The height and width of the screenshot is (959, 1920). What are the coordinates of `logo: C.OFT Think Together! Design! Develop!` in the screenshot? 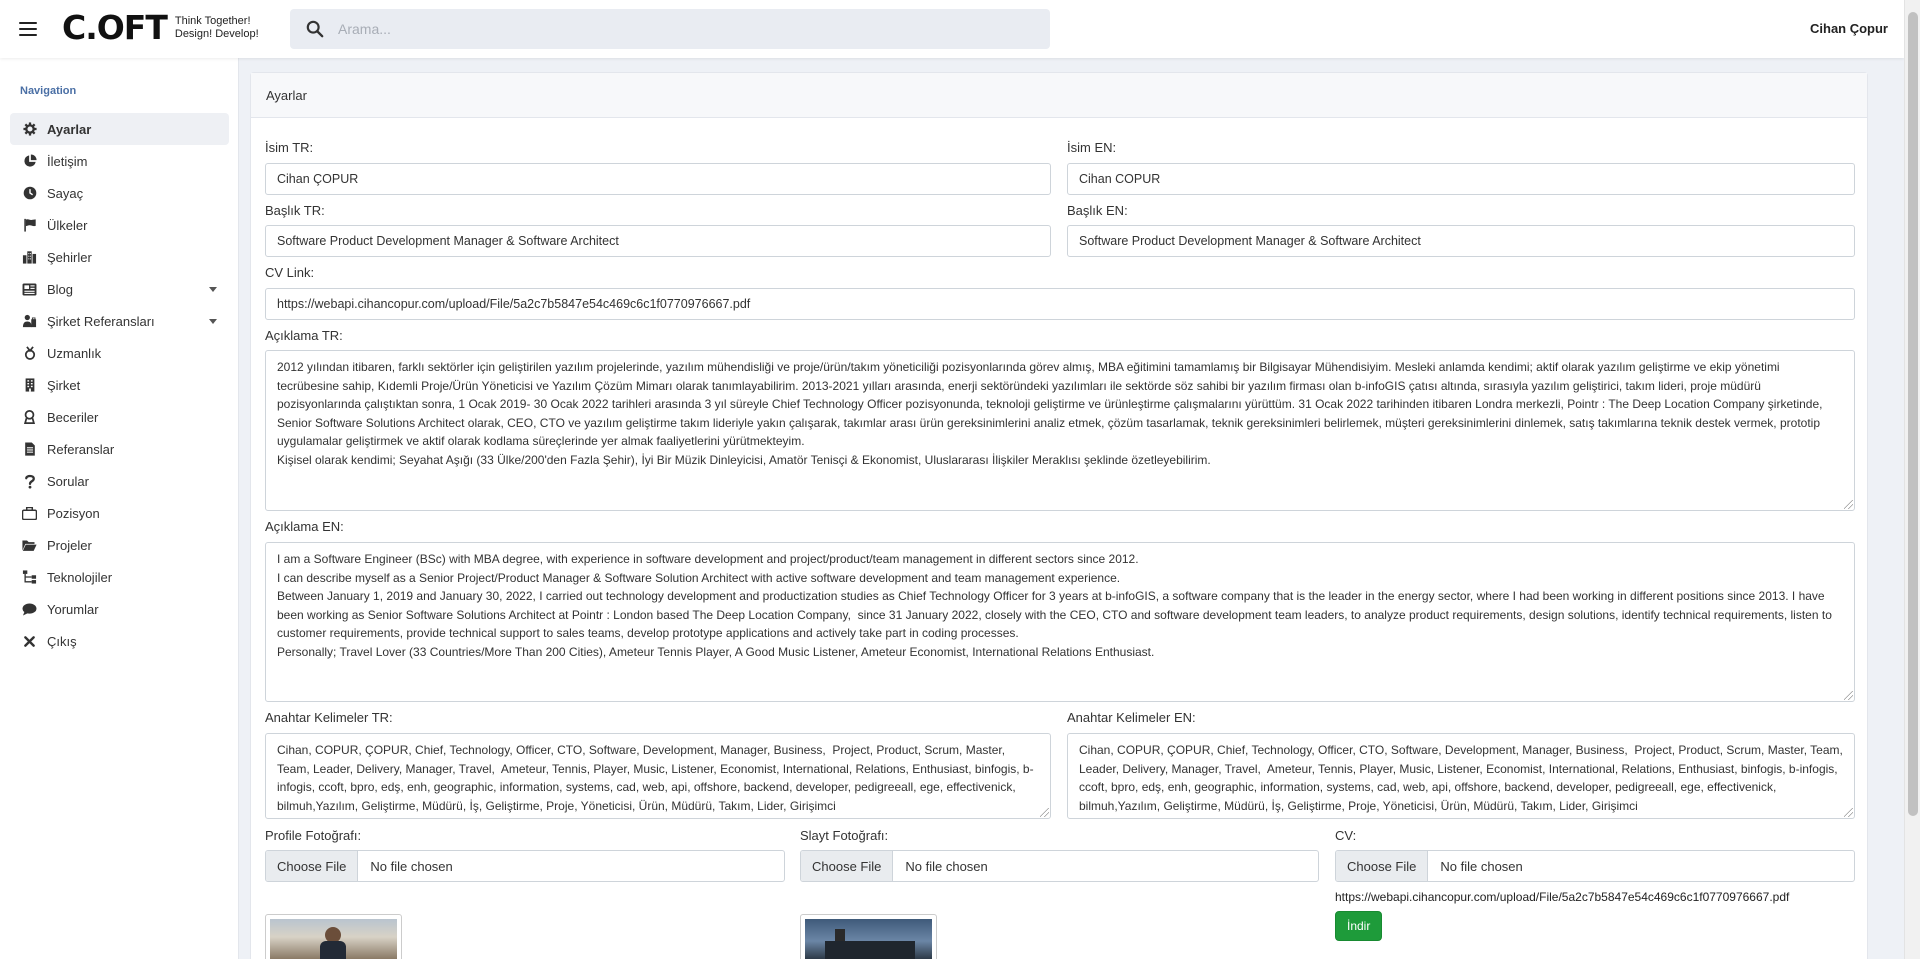 It's located at (160, 28).